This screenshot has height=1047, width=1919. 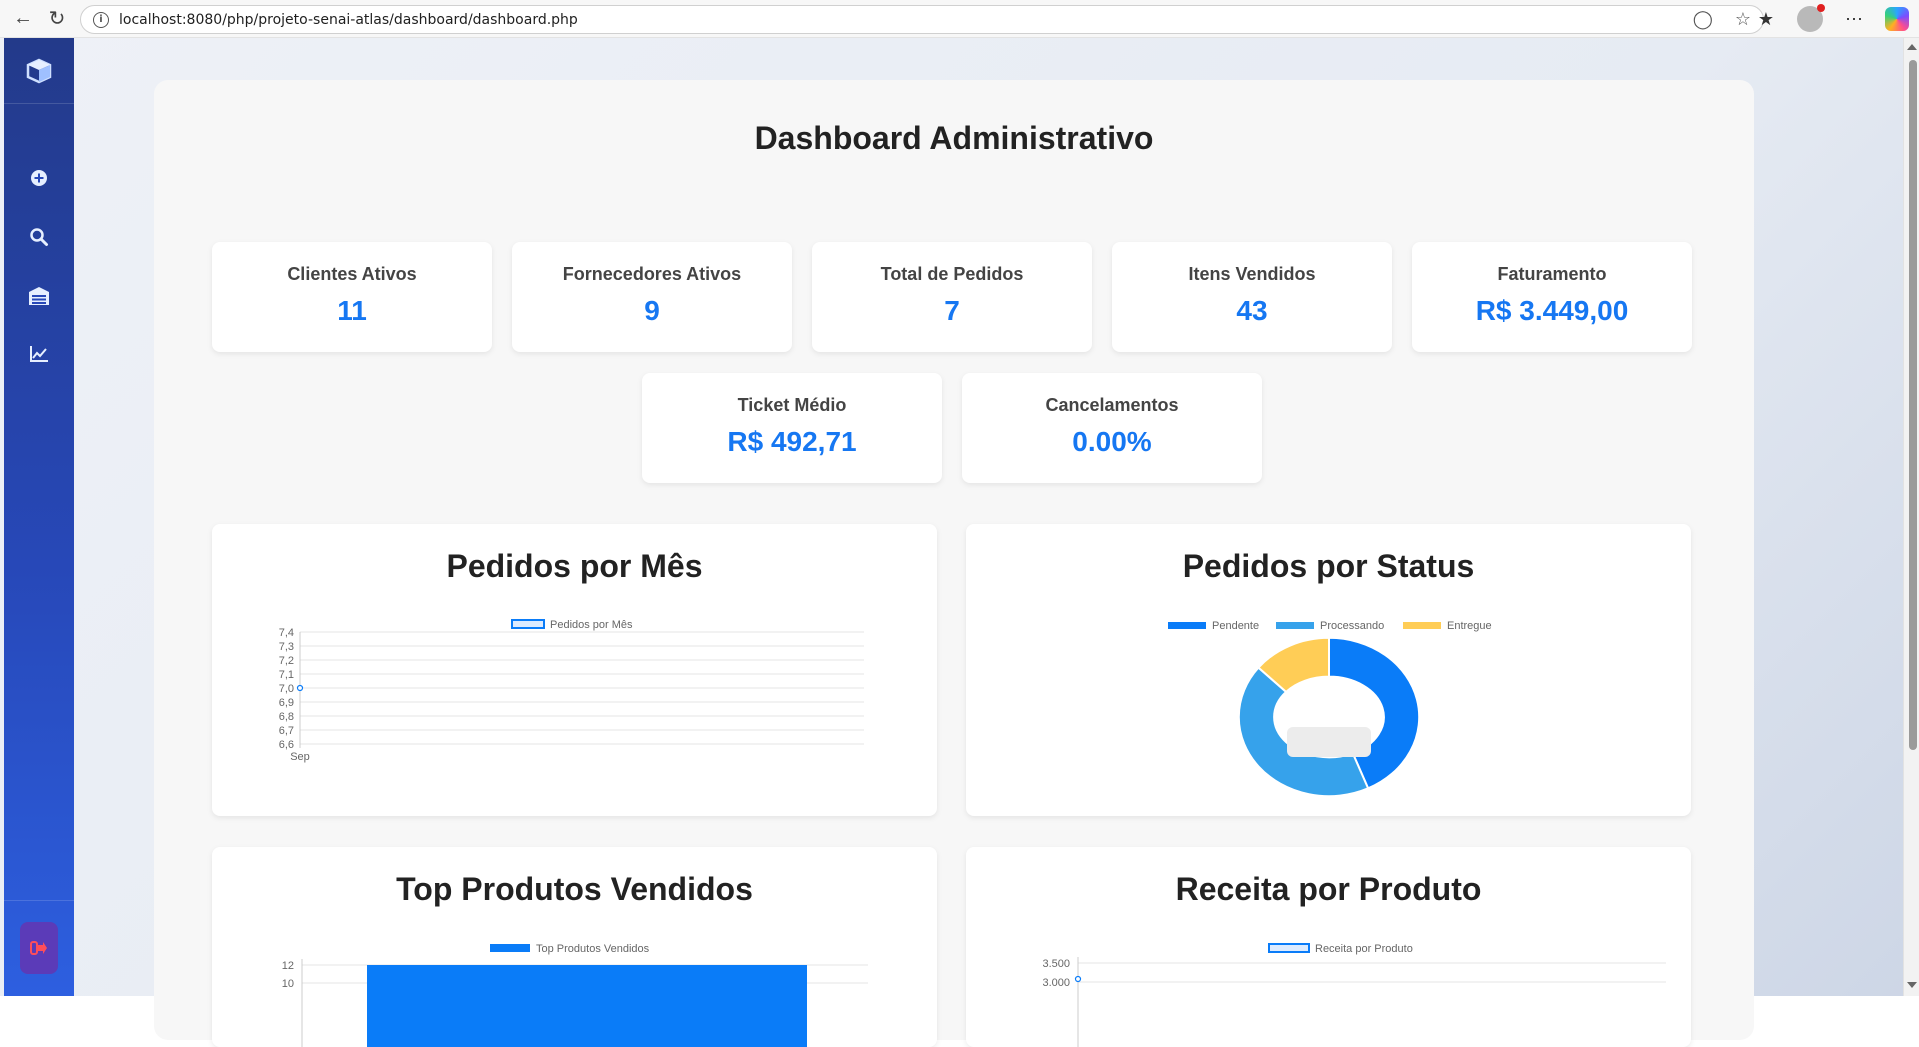 What do you see at coordinates (57, 19) in the screenshot?
I see `reload-icon: ↻` at bounding box center [57, 19].